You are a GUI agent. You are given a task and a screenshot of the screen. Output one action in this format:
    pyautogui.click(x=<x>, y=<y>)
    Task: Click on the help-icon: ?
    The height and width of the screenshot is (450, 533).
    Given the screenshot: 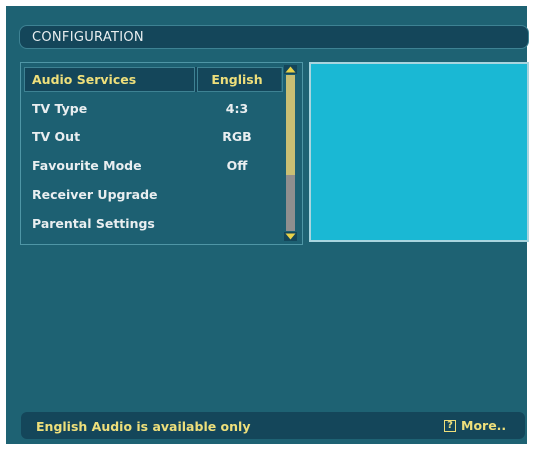 What is the action you would take?
    pyautogui.click(x=450, y=425)
    